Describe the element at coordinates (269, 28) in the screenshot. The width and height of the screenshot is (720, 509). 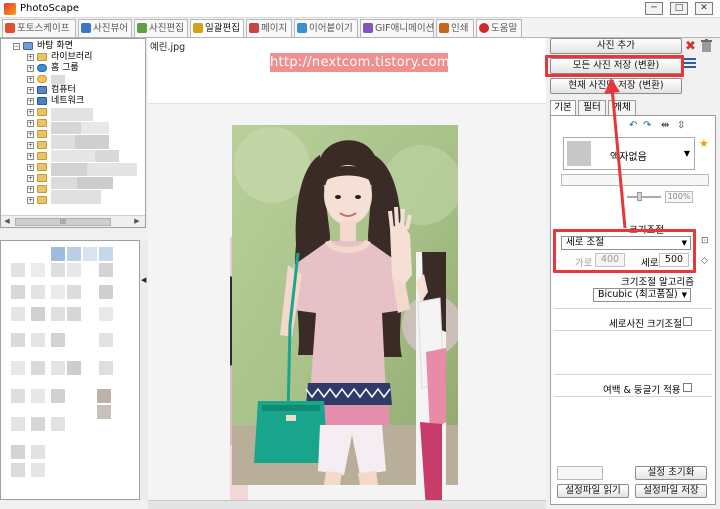
I see `tab-page: 페이지` at that location.